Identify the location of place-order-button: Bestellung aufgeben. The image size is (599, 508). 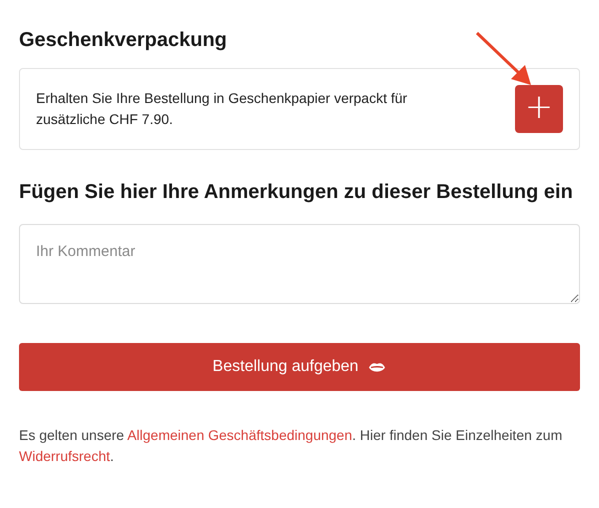
(299, 367).